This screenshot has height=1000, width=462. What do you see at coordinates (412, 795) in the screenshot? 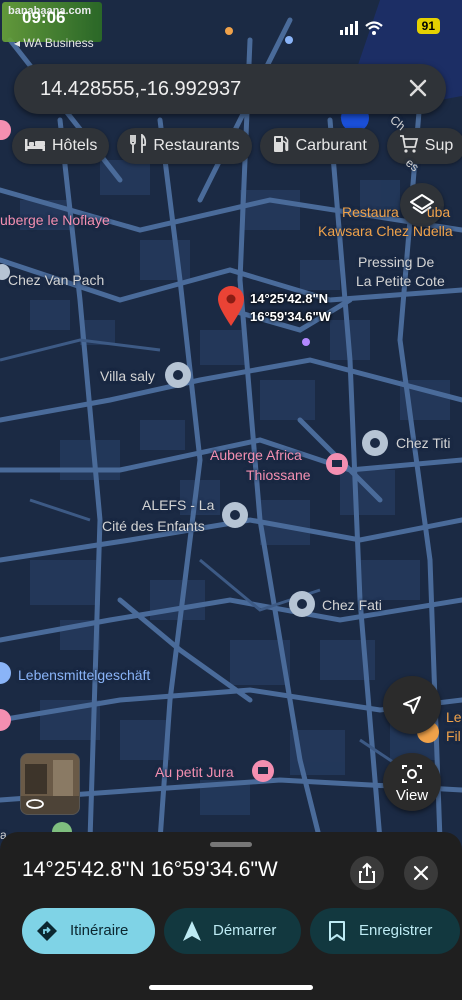
I see `view-button-label: View` at bounding box center [412, 795].